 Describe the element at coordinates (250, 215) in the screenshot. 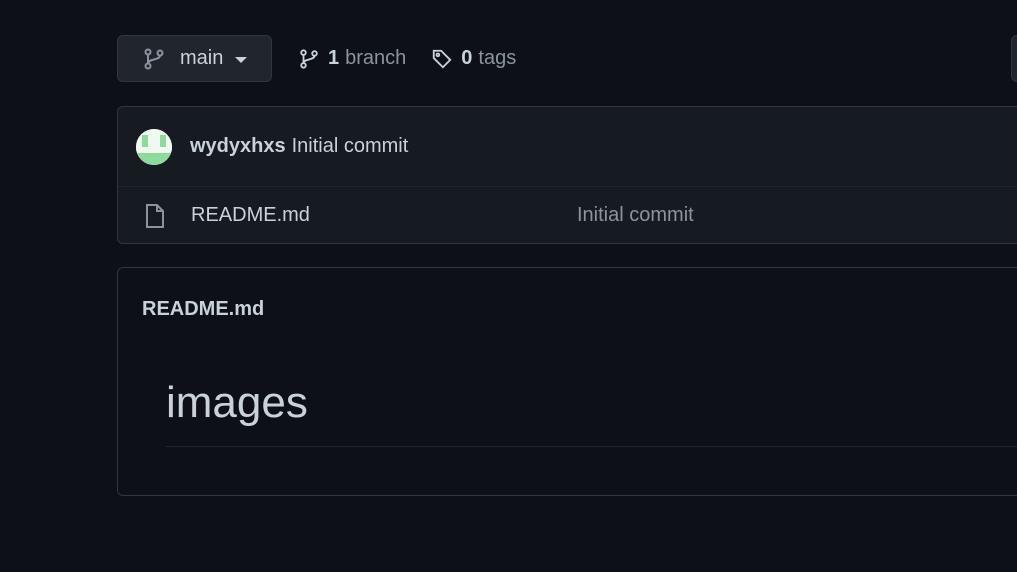

I see `file-name: README.md` at that location.